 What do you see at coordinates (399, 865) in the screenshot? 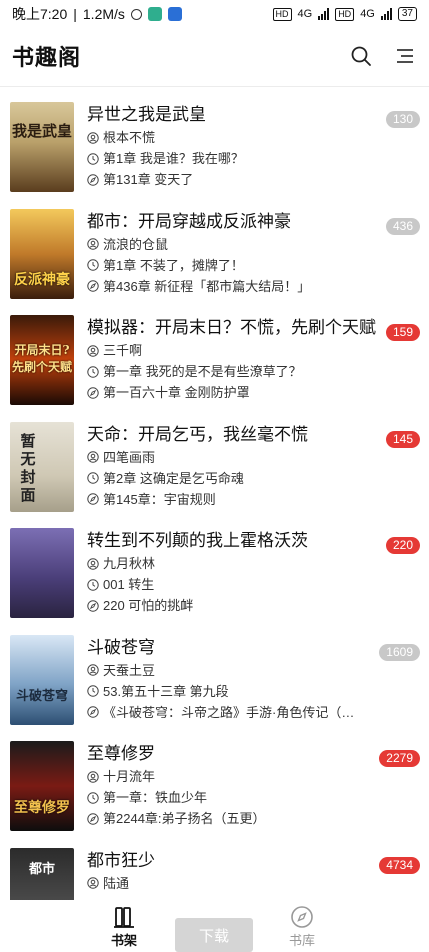
I see `unread-count-badge: 4734` at bounding box center [399, 865].